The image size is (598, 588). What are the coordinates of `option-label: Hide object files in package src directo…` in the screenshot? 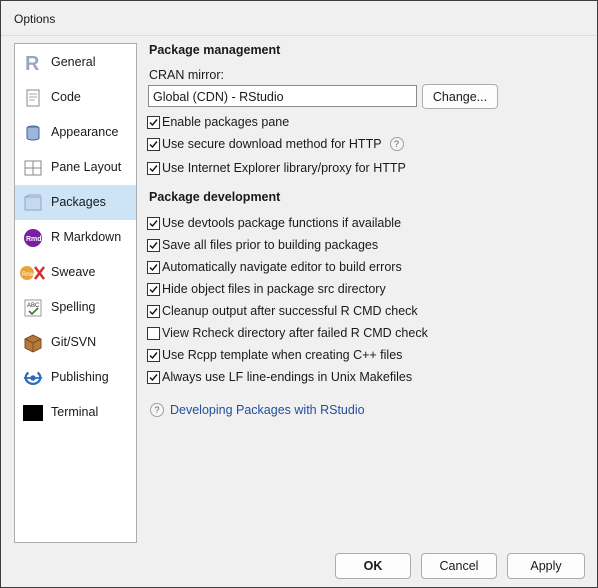 It's located at (274, 289).